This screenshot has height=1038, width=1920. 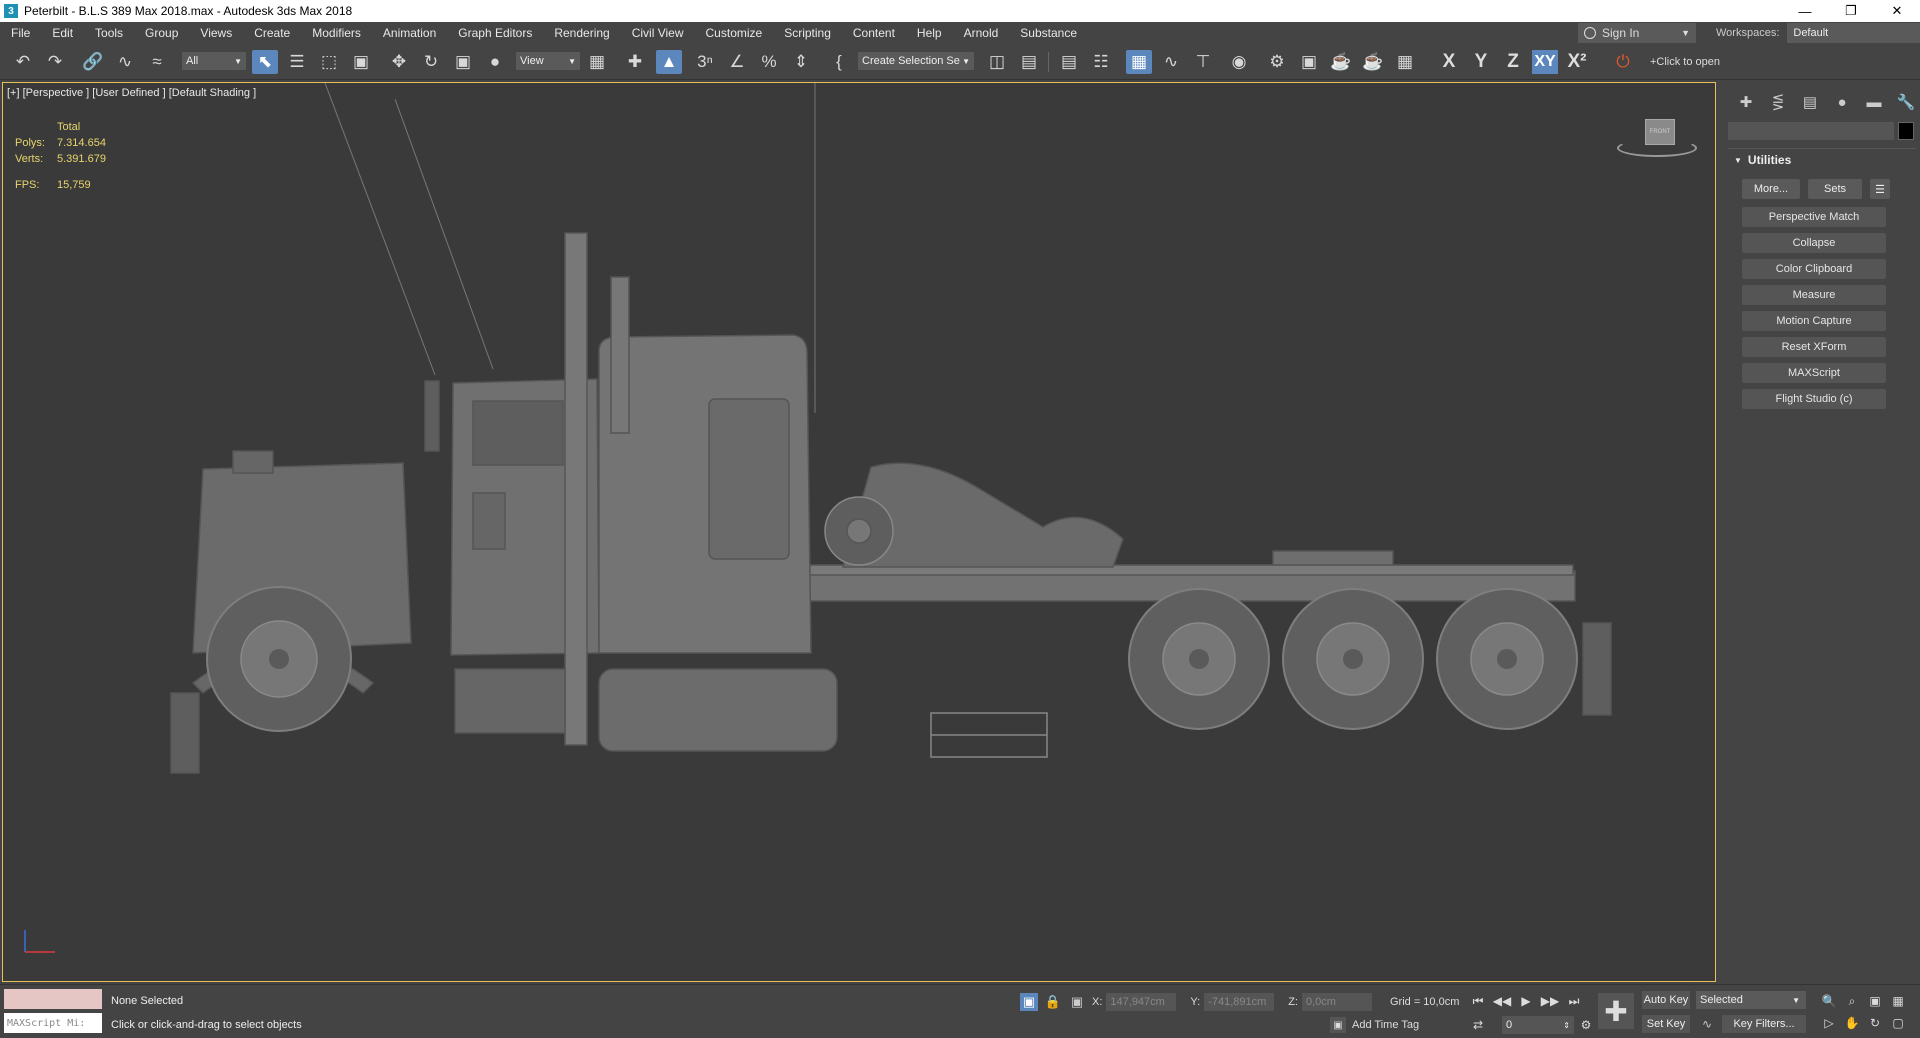 I want to click on go-to-end-icon: ⏭, so click(x=1574, y=1001).